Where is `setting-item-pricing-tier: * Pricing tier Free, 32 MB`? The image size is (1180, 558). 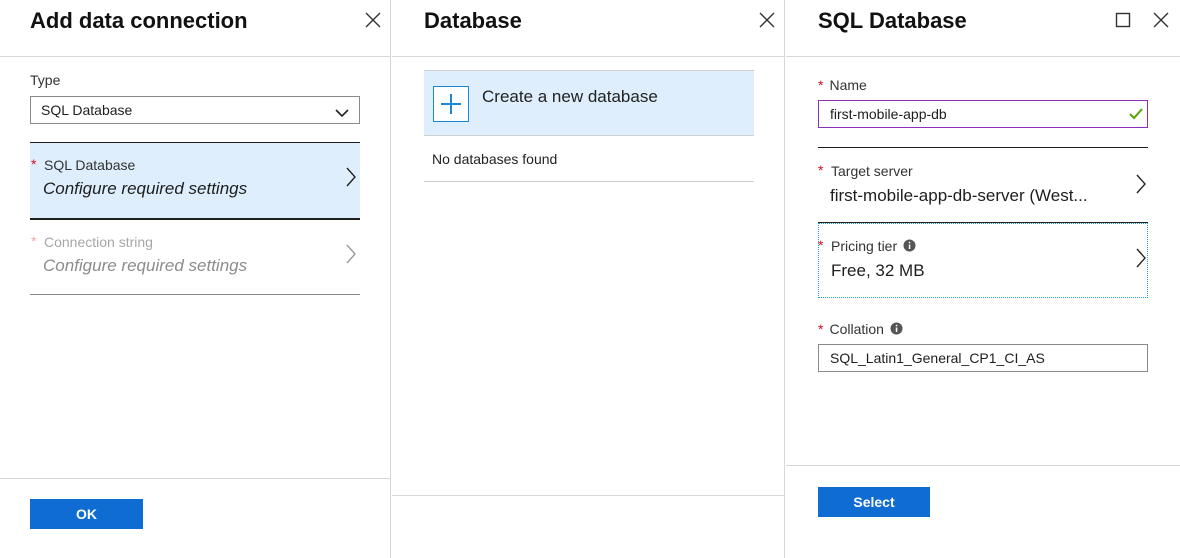 setting-item-pricing-tier: * Pricing tier Free, 32 MB is located at coordinates (983, 260).